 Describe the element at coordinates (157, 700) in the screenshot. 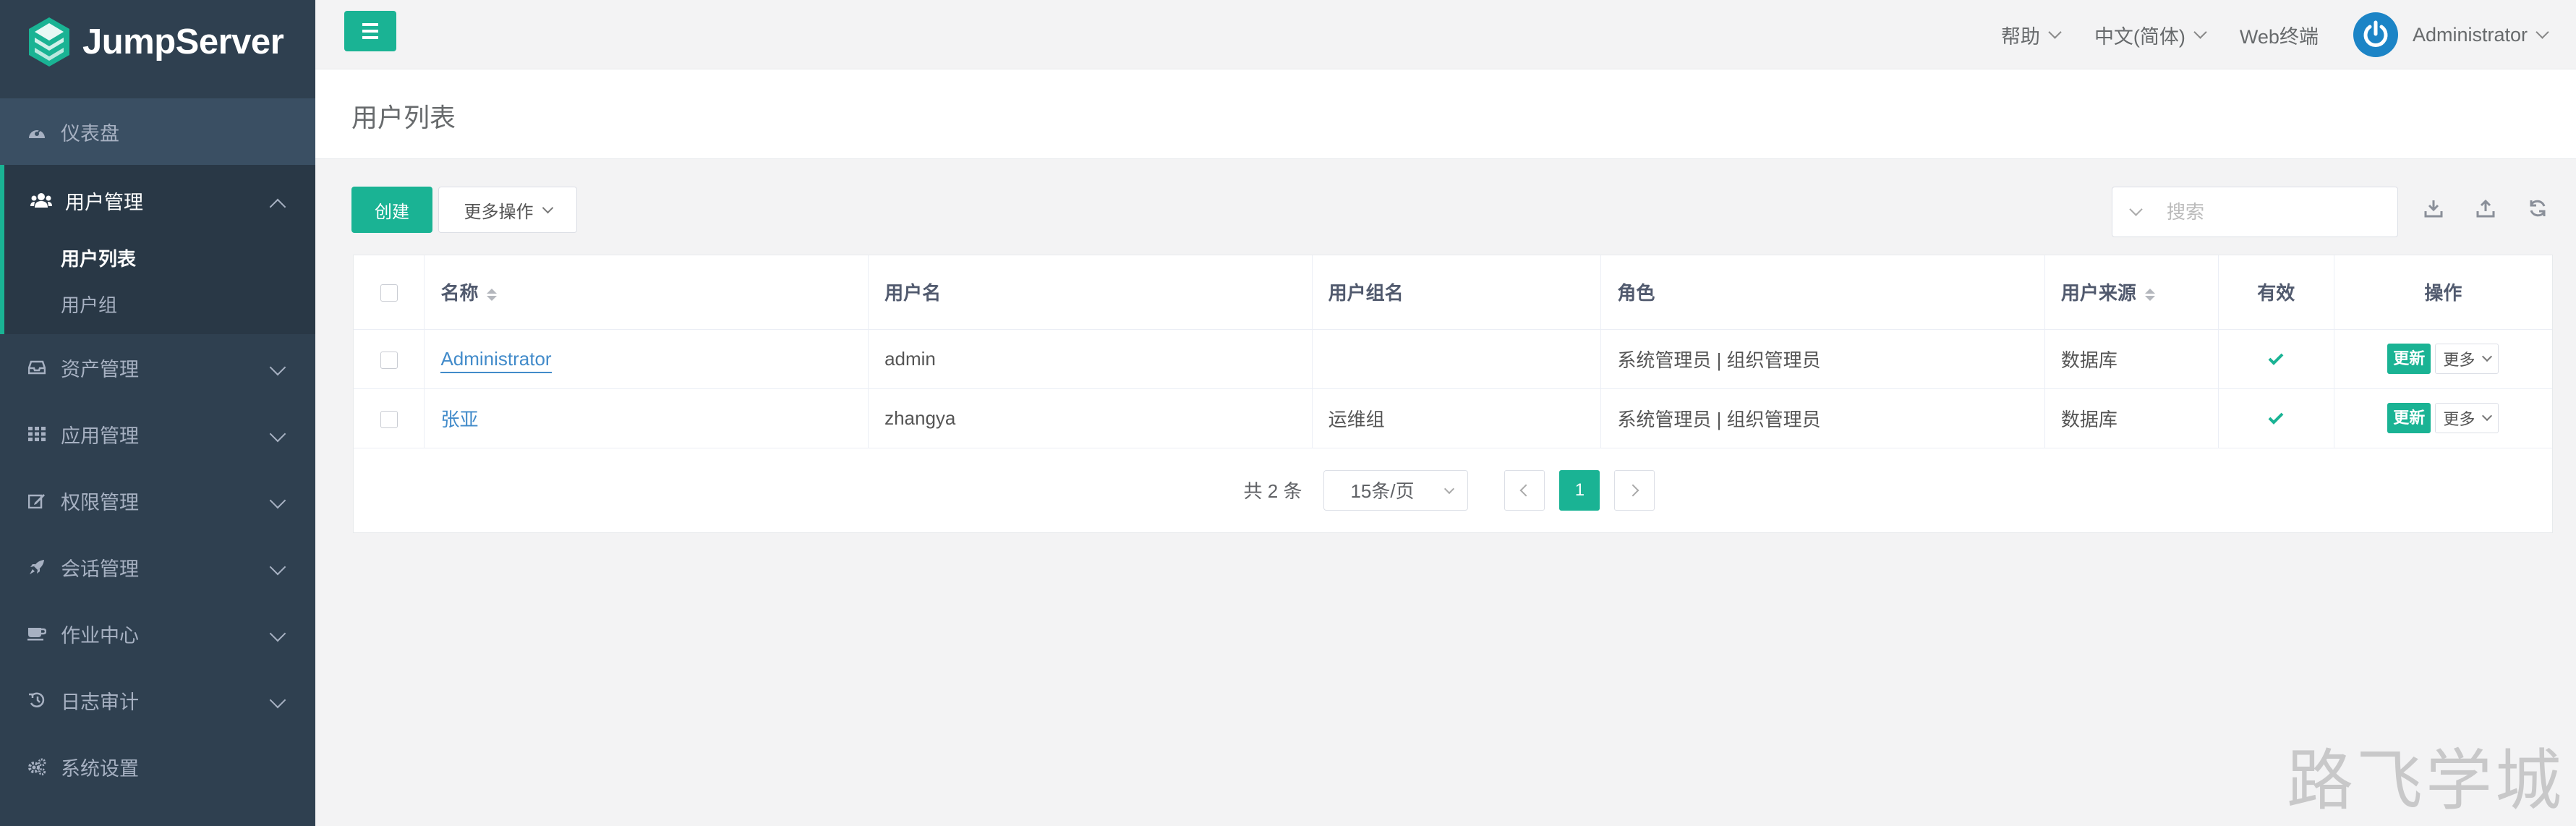

I see `sidebar-item-log-audit: 日志审计` at that location.